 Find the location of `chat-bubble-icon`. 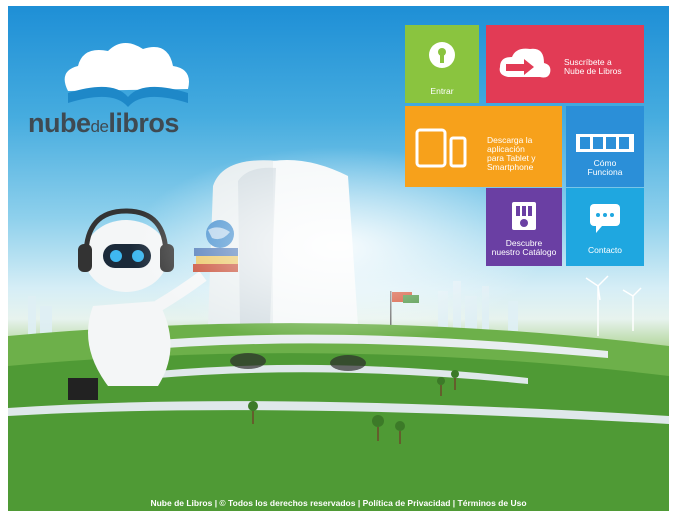

chat-bubble-icon is located at coordinates (605, 218).